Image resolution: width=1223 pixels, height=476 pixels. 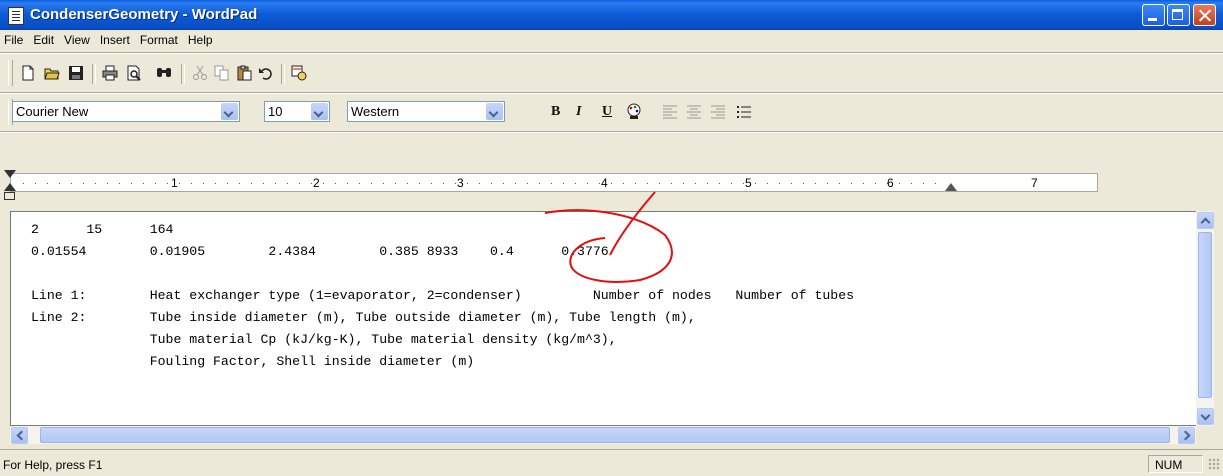 What do you see at coordinates (607, 112) in the screenshot?
I see `underline-button: U` at bounding box center [607, 112].